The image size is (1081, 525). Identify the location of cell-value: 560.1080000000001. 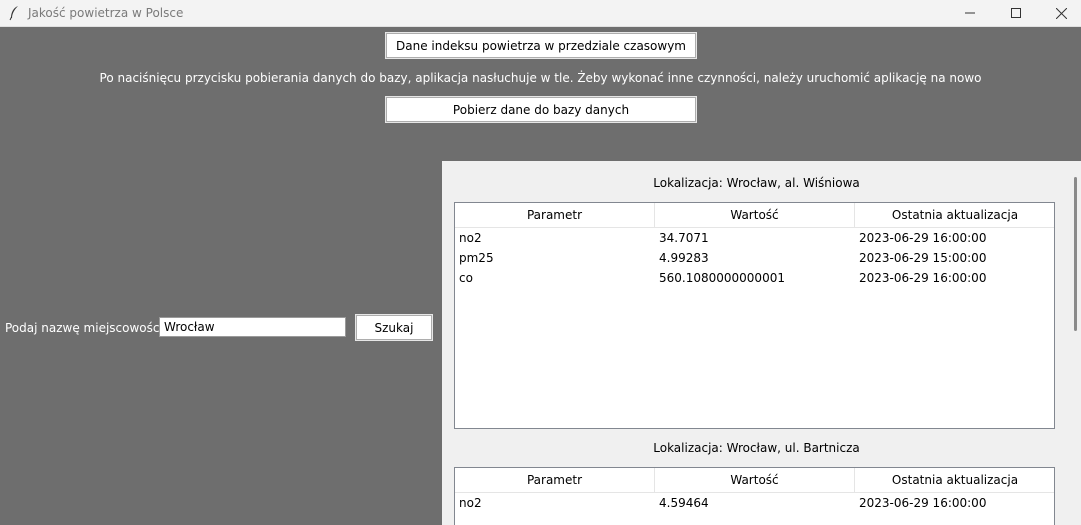
(722, 278).